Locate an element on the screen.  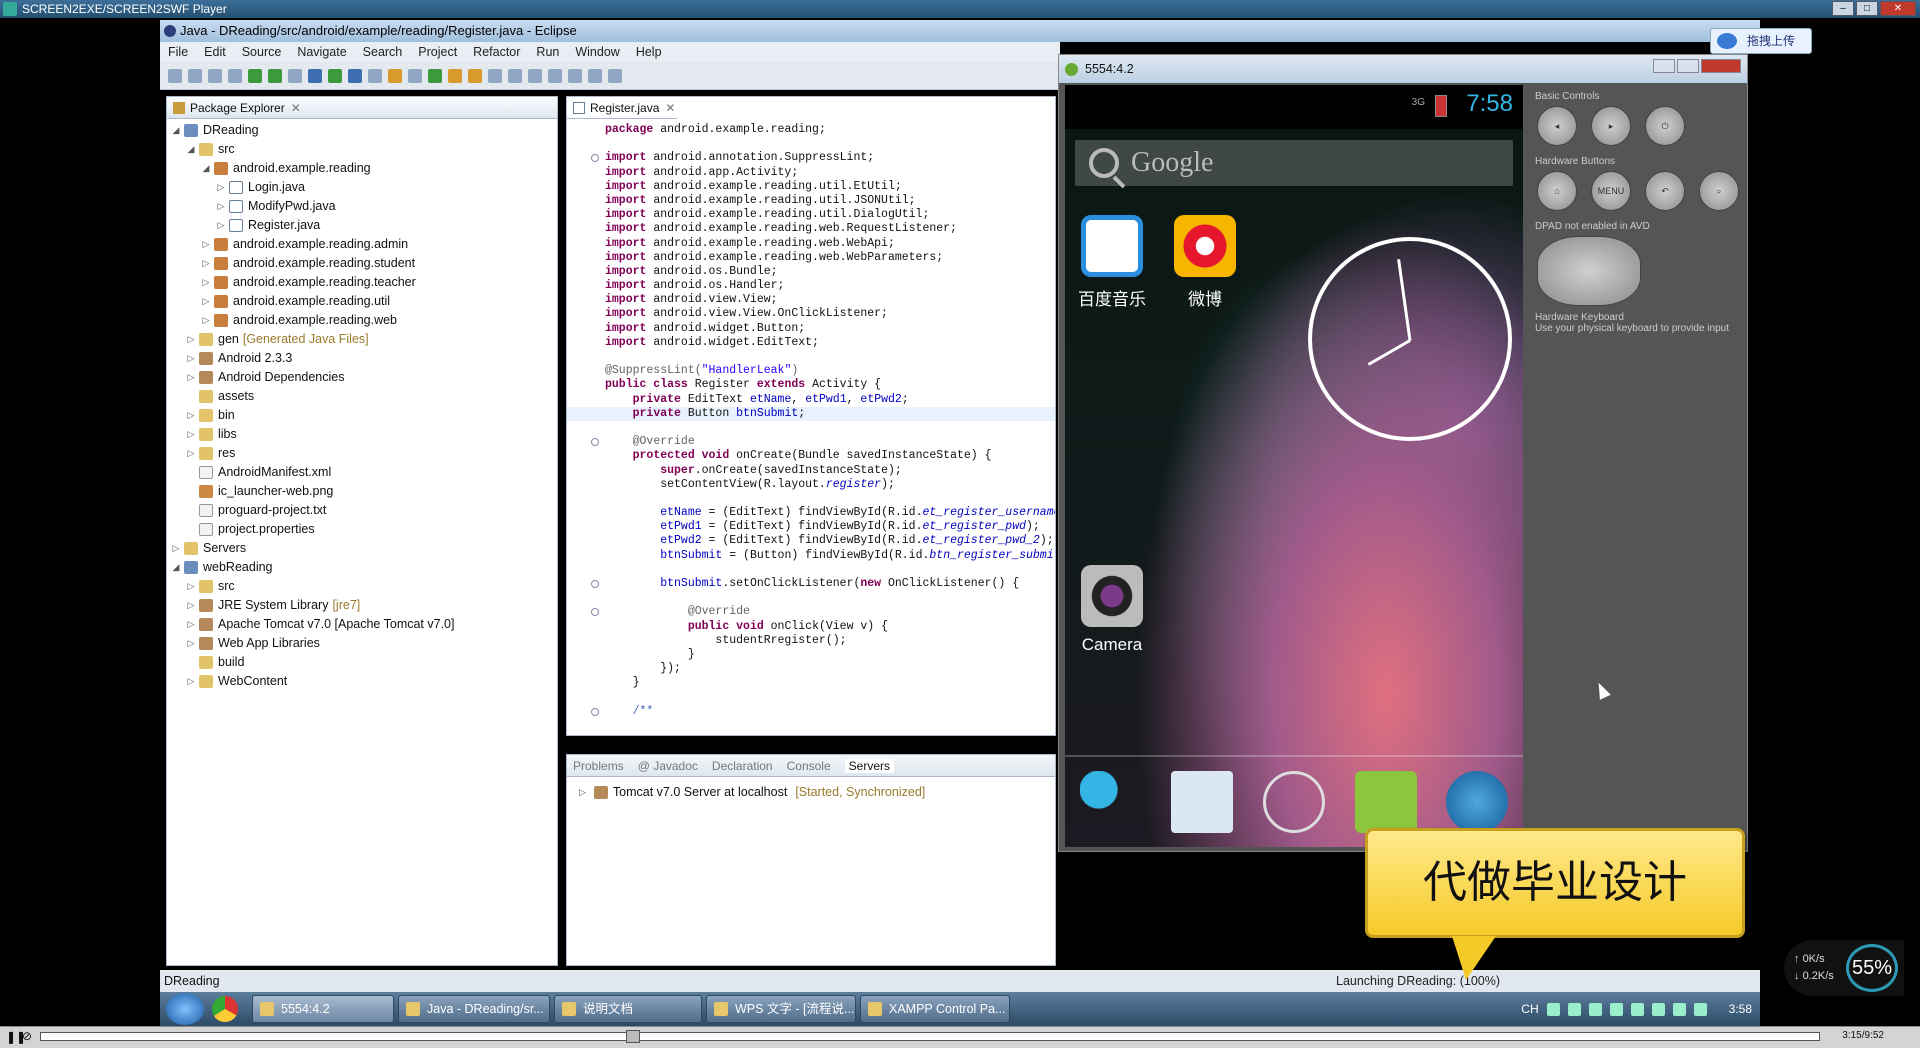
tree-item: ◢ src is located at coordinates (362, 149).